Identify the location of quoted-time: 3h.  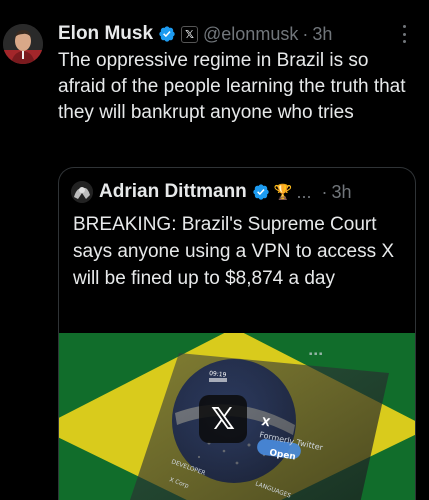
(341, 192).